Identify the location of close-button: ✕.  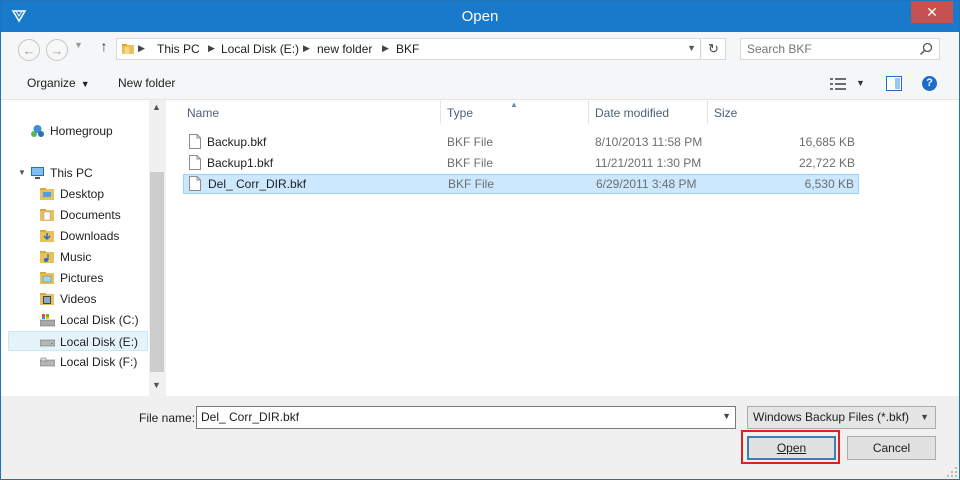
(932, 12).